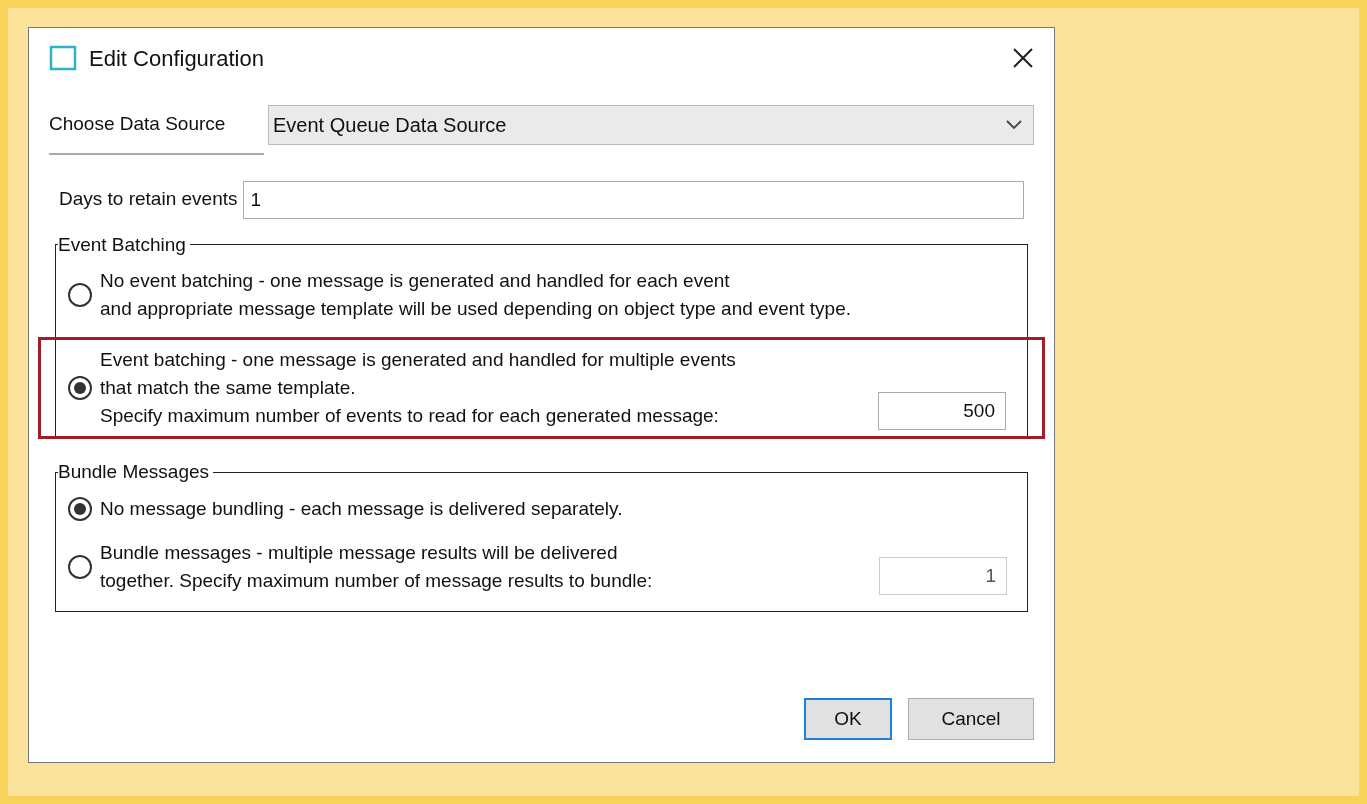 This screenshot has width=1367, height=804. Describe the element at coordinates (122, 244) in the screenshot. I see `group-title: Event Batching` at that location.